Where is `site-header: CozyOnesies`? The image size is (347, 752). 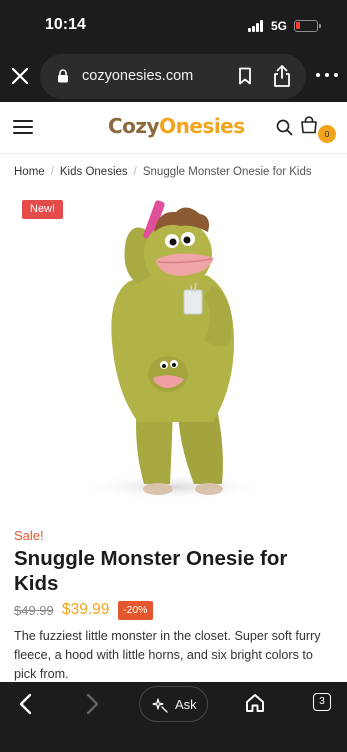
site-header: CozyOnesies is located at coordinates (173, 128).